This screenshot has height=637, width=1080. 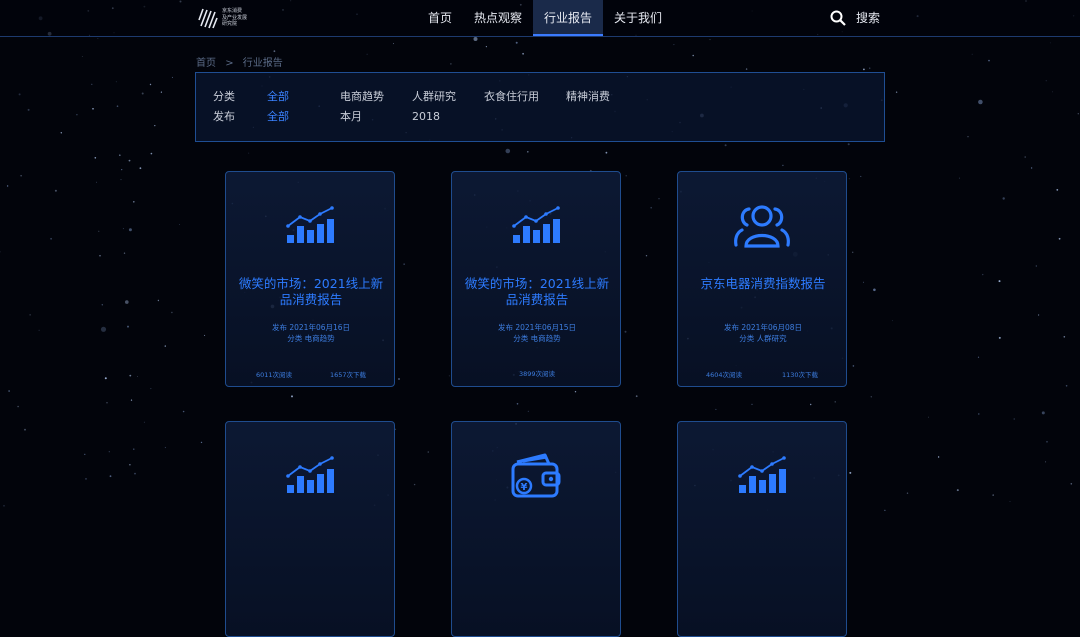 What do you see at coordinates (763, 338) in the screenshot?
I see `report-category: 分类 人群研究` at bounding box center [763, 338].